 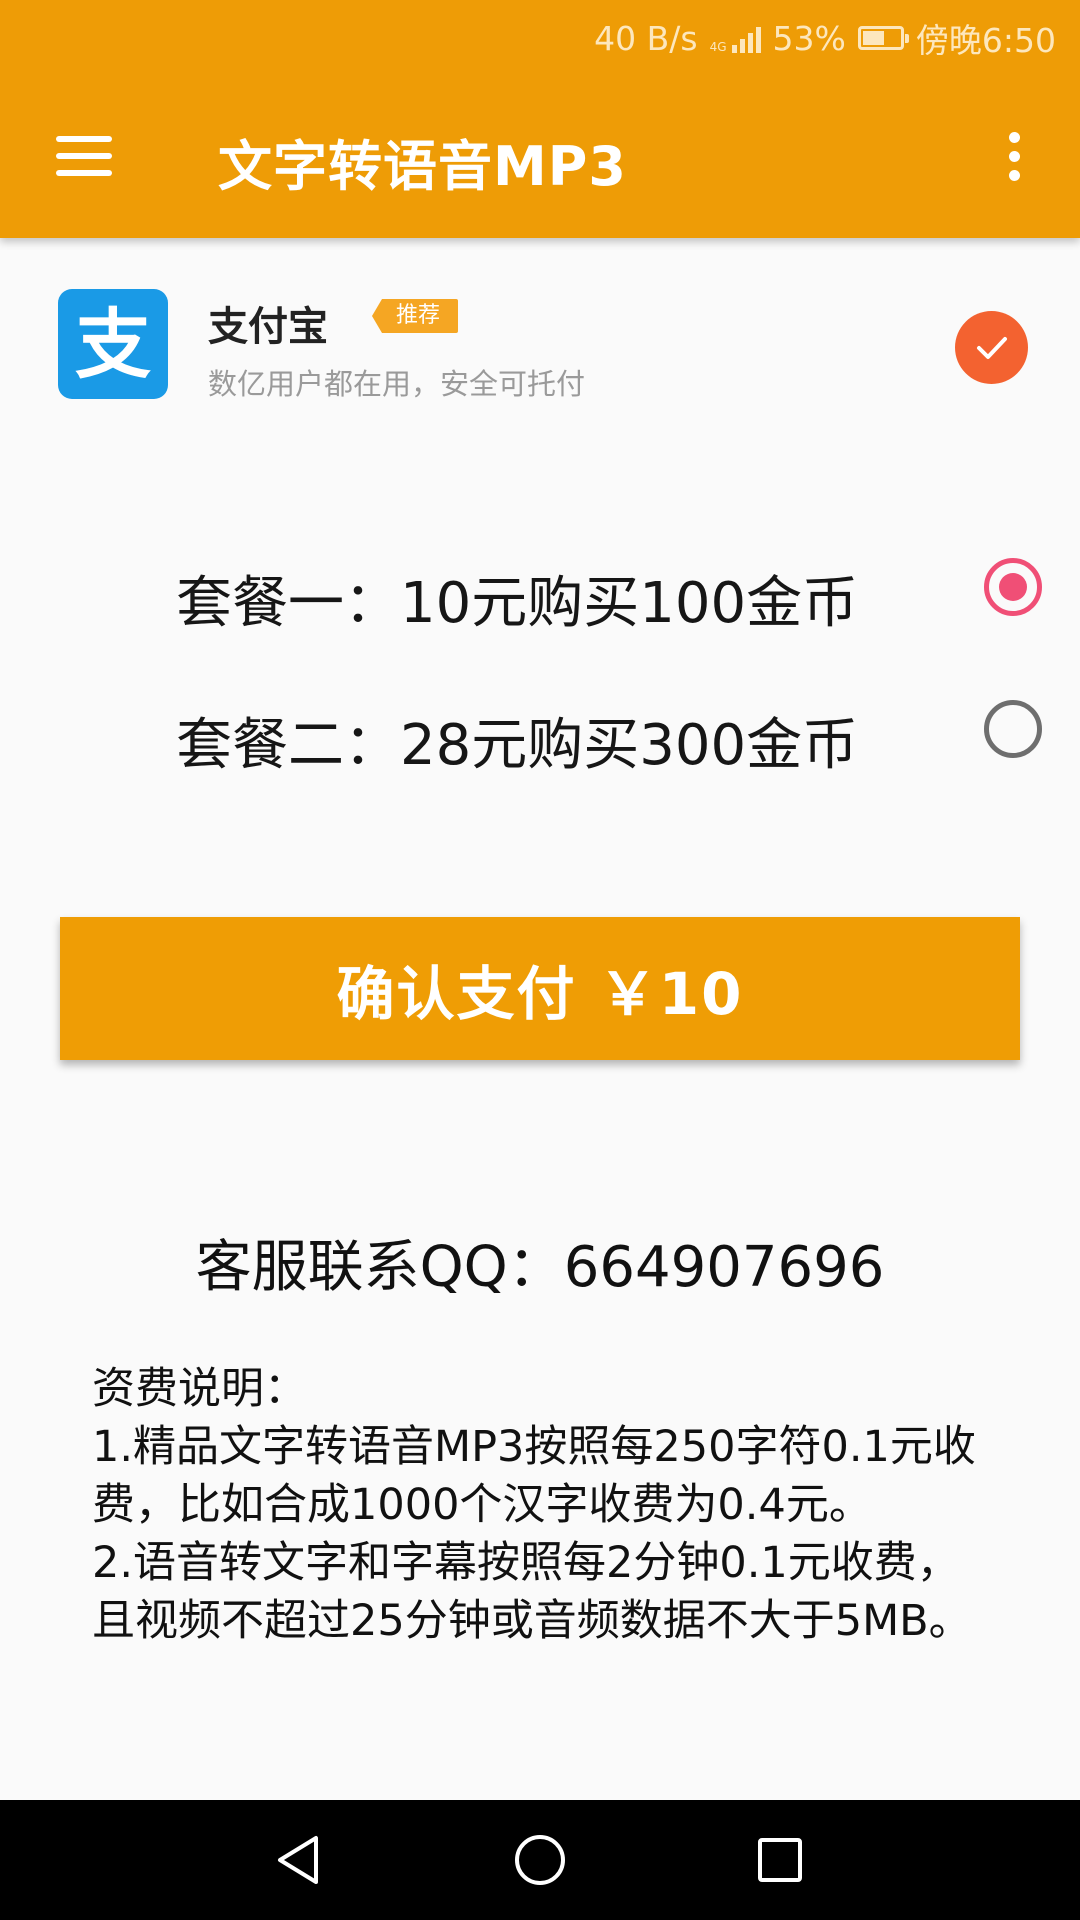 I want to click on system-nav-bar, so click(x=540, y=1860).